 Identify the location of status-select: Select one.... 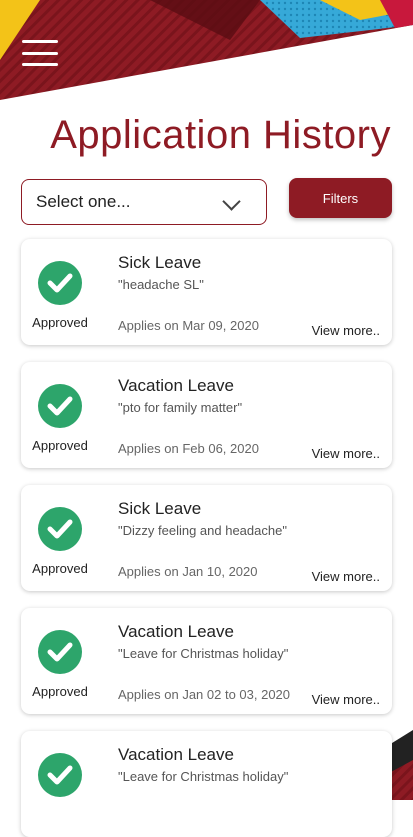
(144, 202).